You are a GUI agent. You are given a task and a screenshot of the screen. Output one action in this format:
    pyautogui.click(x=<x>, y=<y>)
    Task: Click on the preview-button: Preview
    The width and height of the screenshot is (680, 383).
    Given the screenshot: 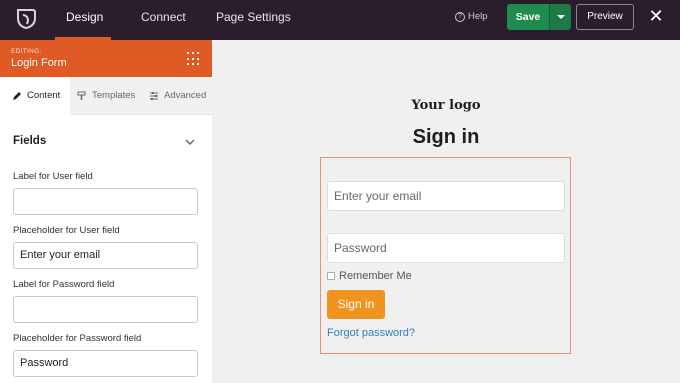 What is the action you would take?
    pyautogui.click(x=605, y=17)
    